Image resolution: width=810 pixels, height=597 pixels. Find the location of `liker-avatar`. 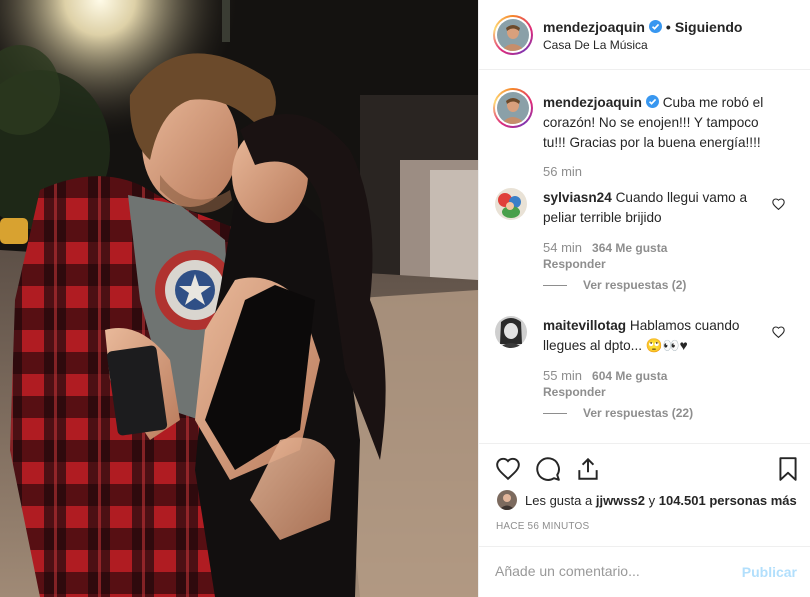

liker-avatar is located at coordinates (507, 500).